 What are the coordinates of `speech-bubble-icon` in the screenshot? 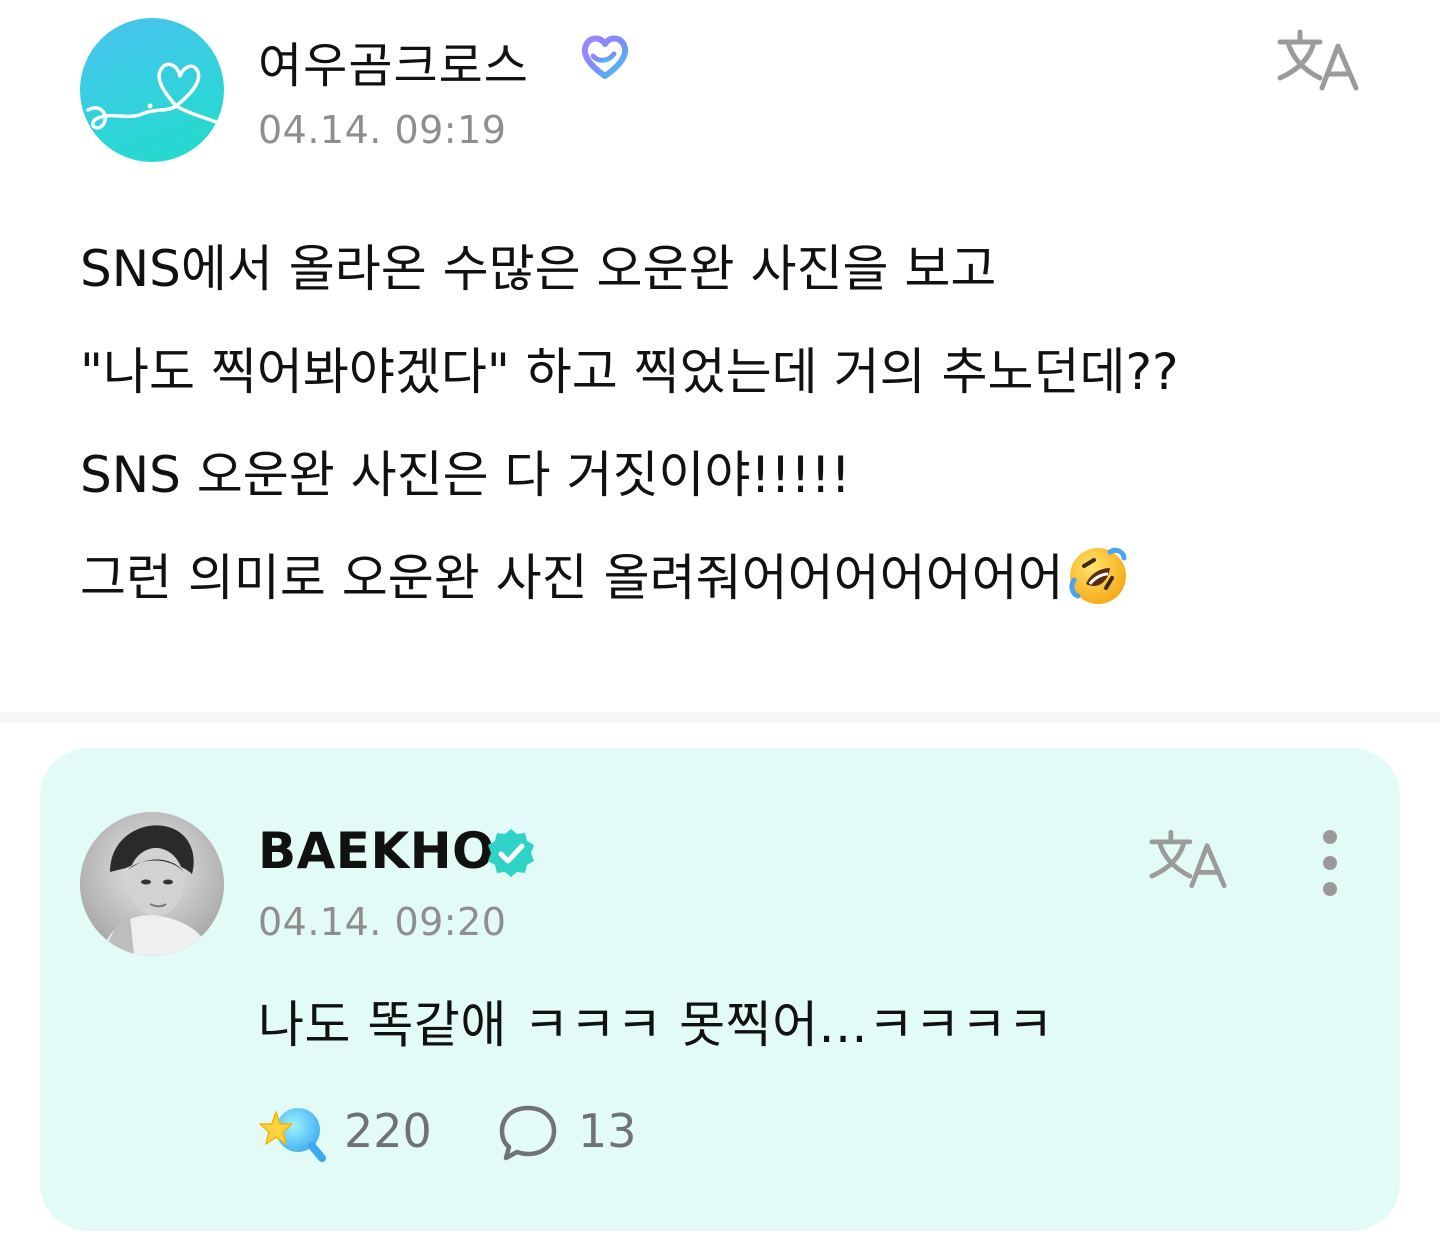 It's located at (528, 1133).